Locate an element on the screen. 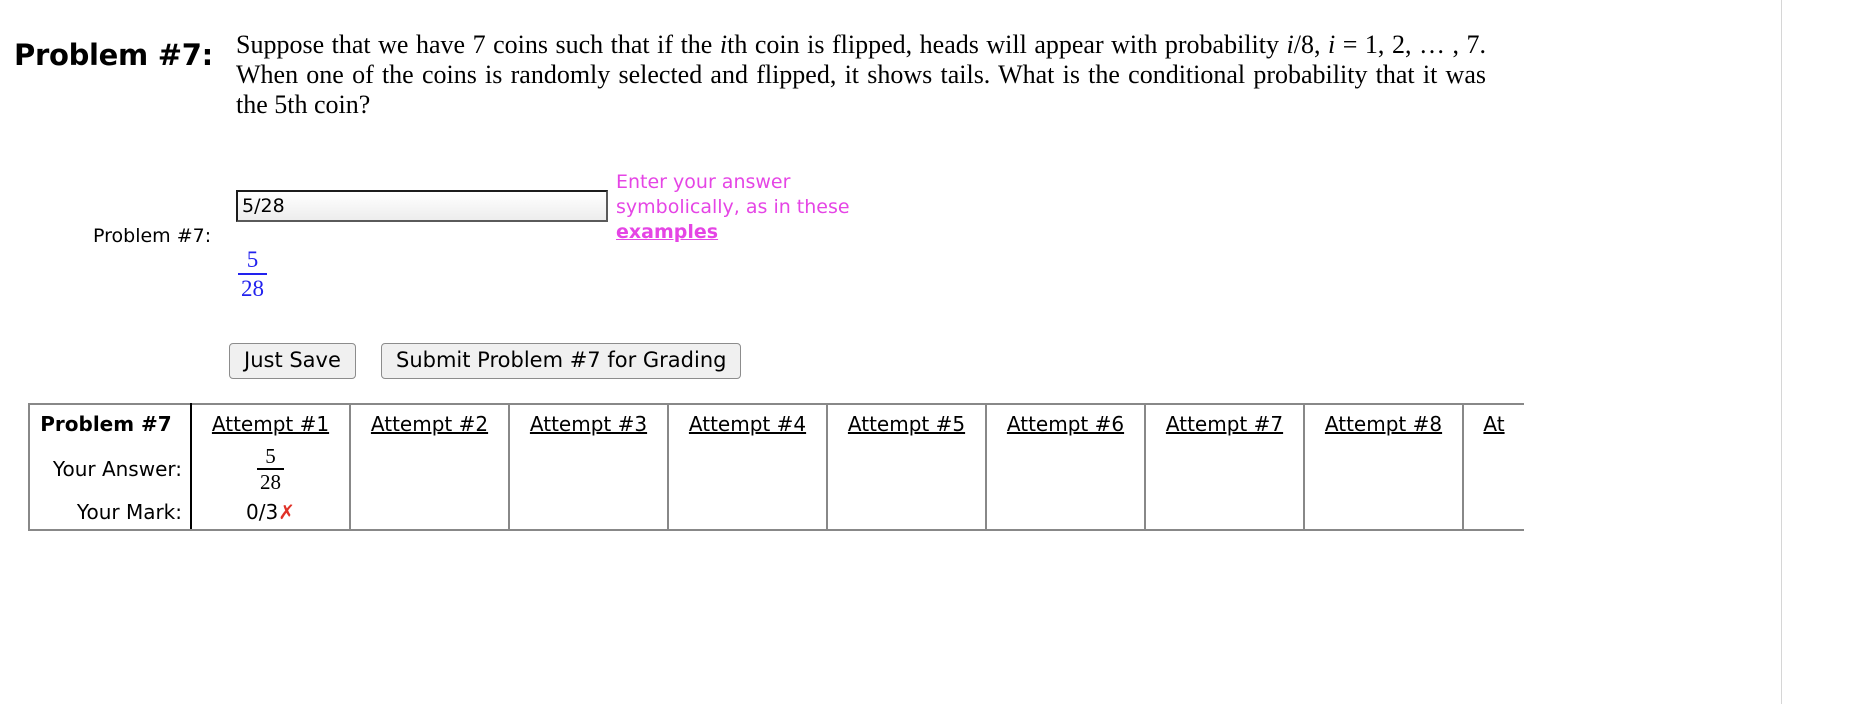 This screenshot has height=704, width=1868. attempt-column-6-header: Attempt #6 is located at coordinates (1065, 423).